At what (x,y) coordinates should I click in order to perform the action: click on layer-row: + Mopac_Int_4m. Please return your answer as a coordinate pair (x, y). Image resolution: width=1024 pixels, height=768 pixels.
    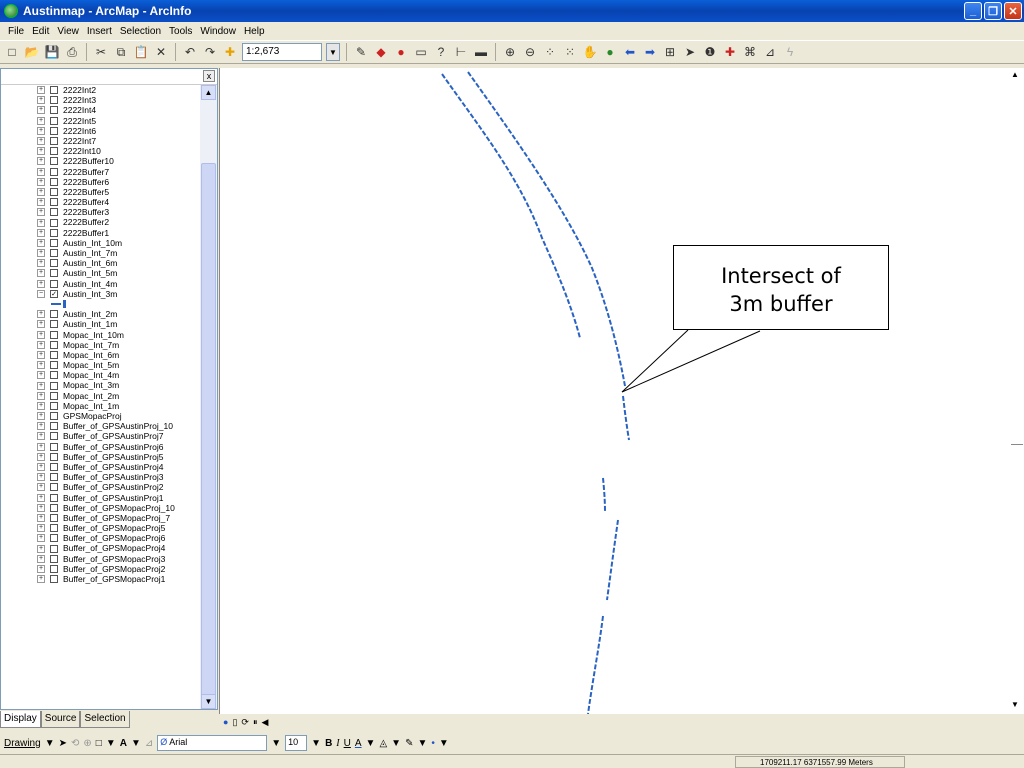
    Looking at the image, I should click on (120, 375).